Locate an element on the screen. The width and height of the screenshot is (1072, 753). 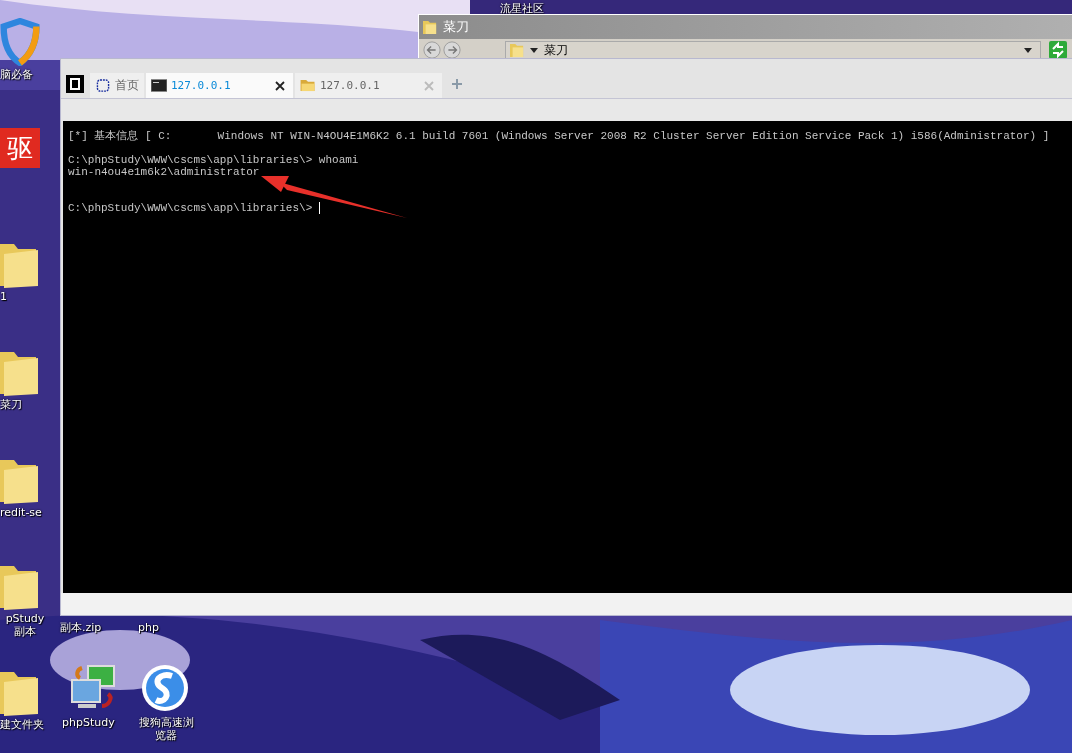
console-line: win-n4ou4e1m6k2\administrator is located at coordinates (164, 172).